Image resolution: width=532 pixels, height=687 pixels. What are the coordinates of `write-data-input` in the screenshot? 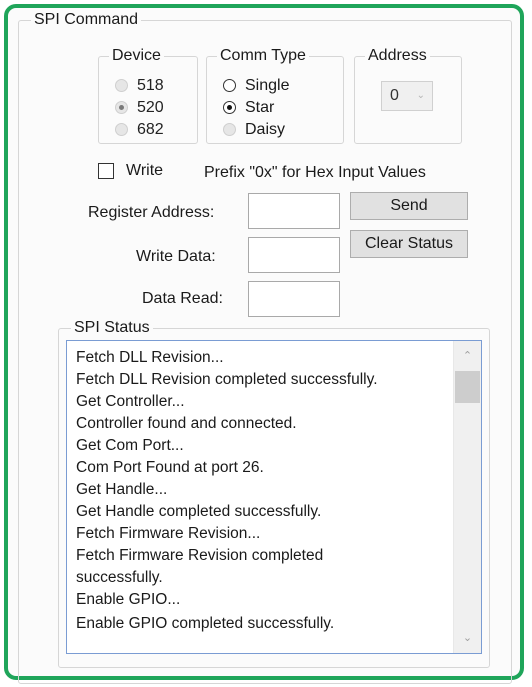 It's located at (294, 255).